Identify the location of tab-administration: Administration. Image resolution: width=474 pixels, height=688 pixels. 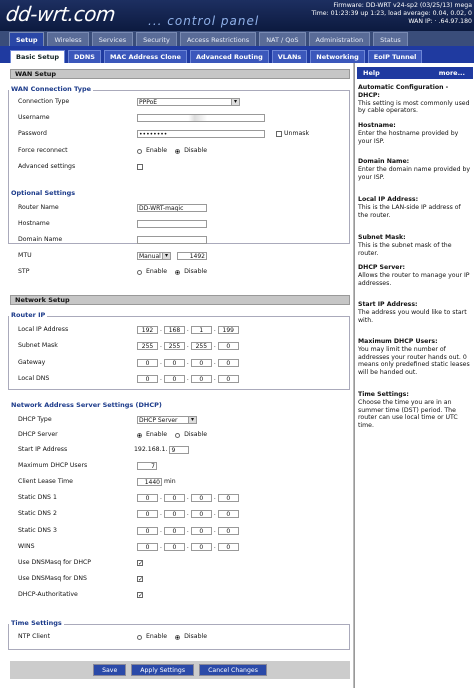
(339, 39).